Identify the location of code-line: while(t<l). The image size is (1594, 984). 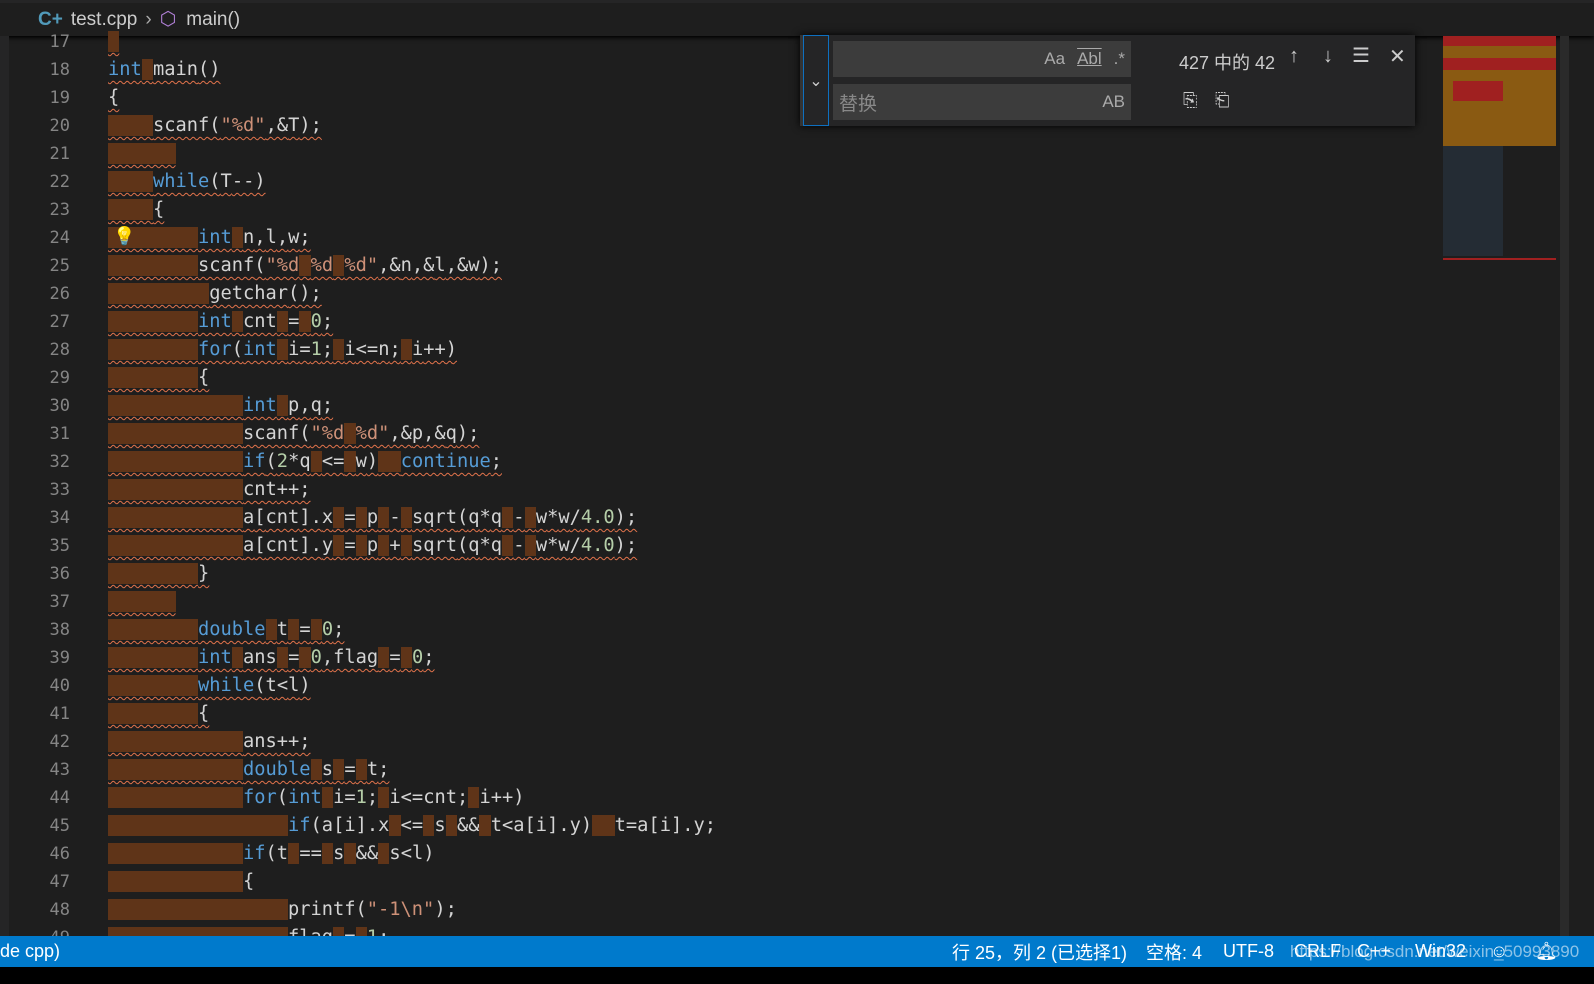
(773, 686).